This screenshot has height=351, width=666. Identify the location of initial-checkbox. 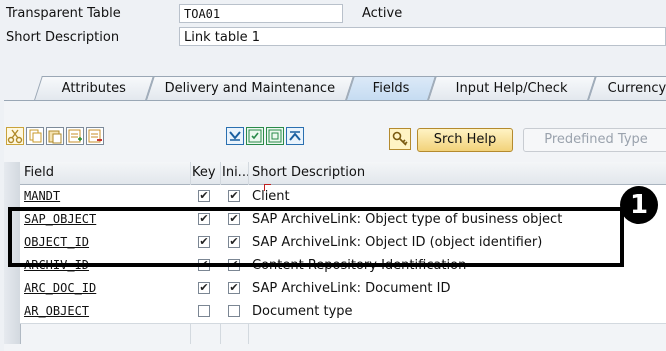
(234, 311).